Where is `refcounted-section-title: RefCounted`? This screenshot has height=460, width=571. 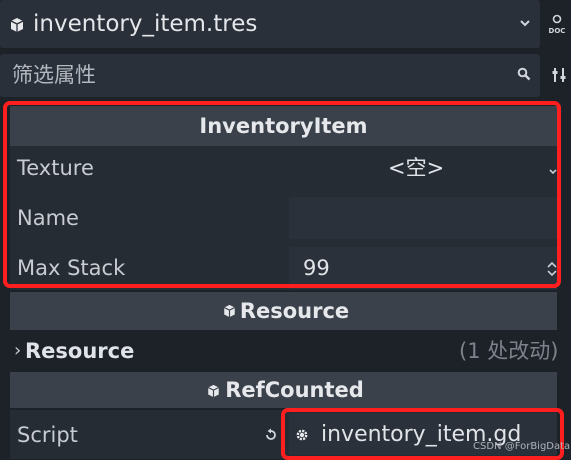
refcounted-section-title: RefCounted is located at coordinates (294, 390).